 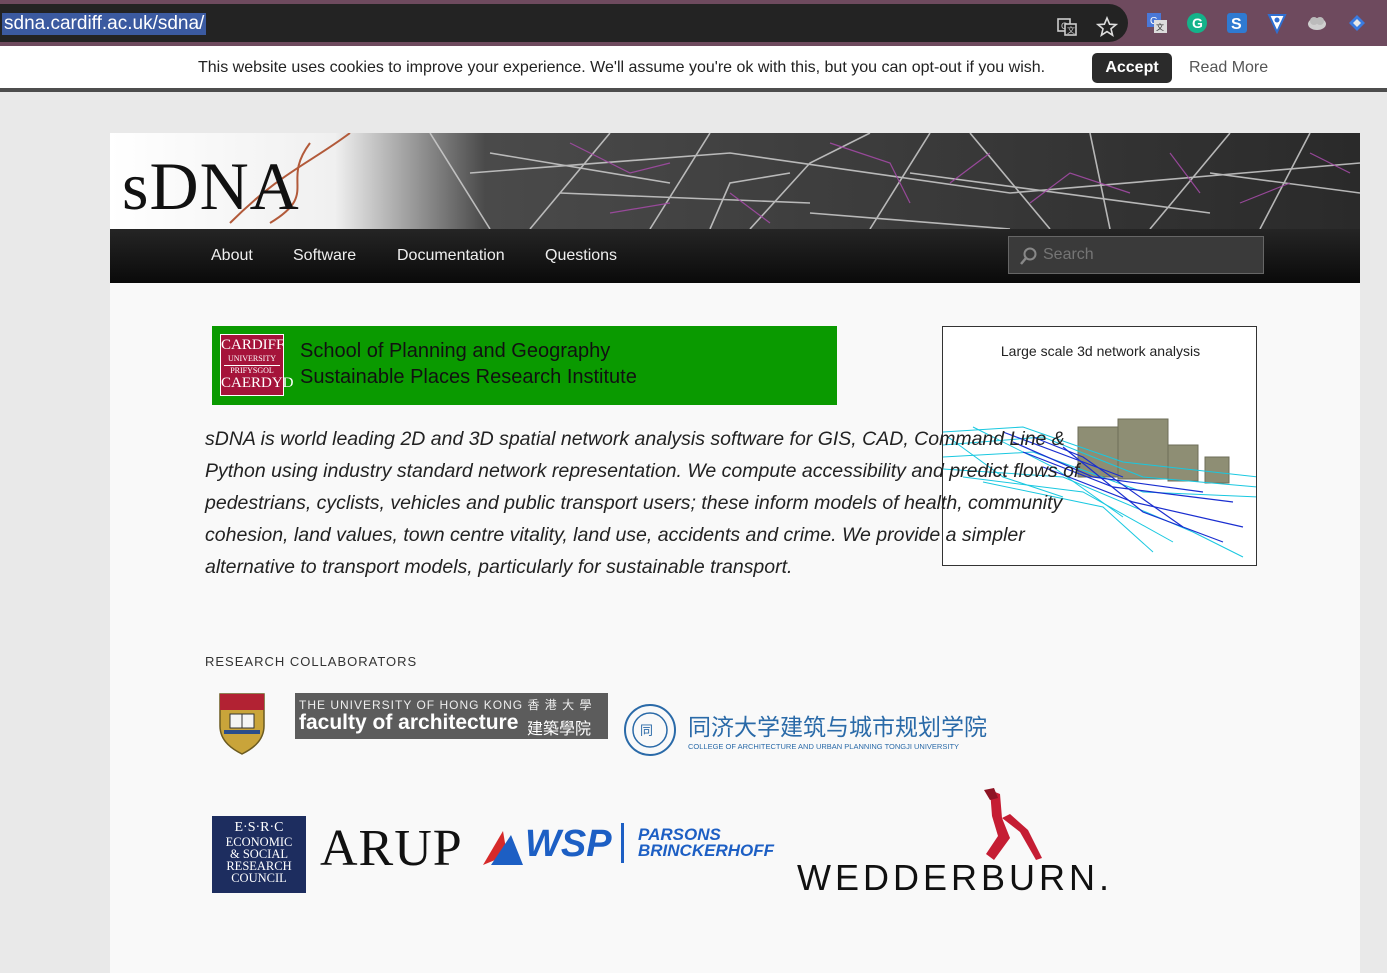 What do you see at coordinates (735, 256) in the screenshot?
I see `main-navigation: About Software Documentation Questions` at bounding box center [735, 256].